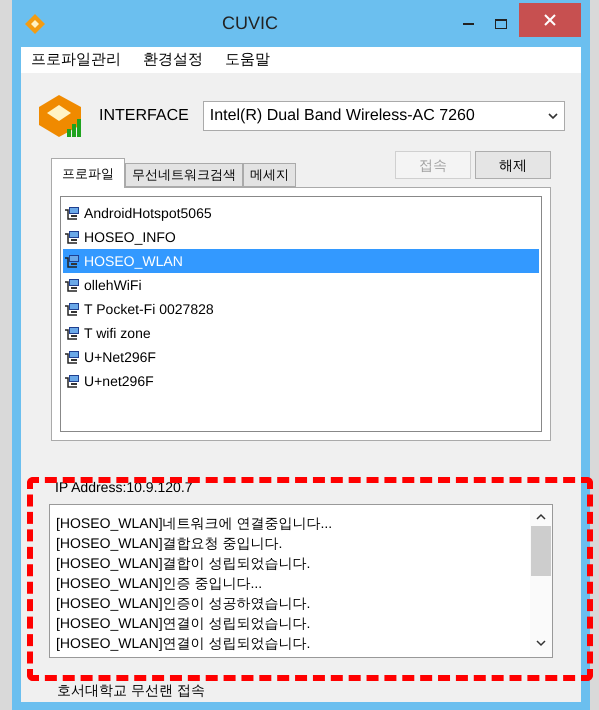 The height and width of the screenshot is (710, 599). Describe the element at coordinates (383, 116) in the screenshot. I see `interface-dropdown: Intel(R) Dual Band Wireless-AC 7260` at that location.